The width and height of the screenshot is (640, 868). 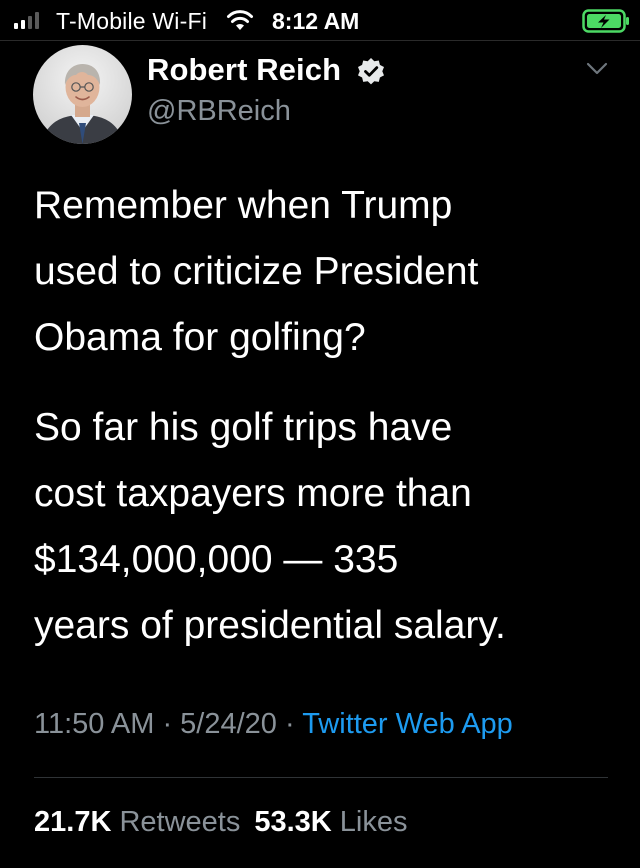 What do you see at coordinates (293, 822) in the screenshot?
I see `likes-count: 53.3K` at bounding box center [293, 822].